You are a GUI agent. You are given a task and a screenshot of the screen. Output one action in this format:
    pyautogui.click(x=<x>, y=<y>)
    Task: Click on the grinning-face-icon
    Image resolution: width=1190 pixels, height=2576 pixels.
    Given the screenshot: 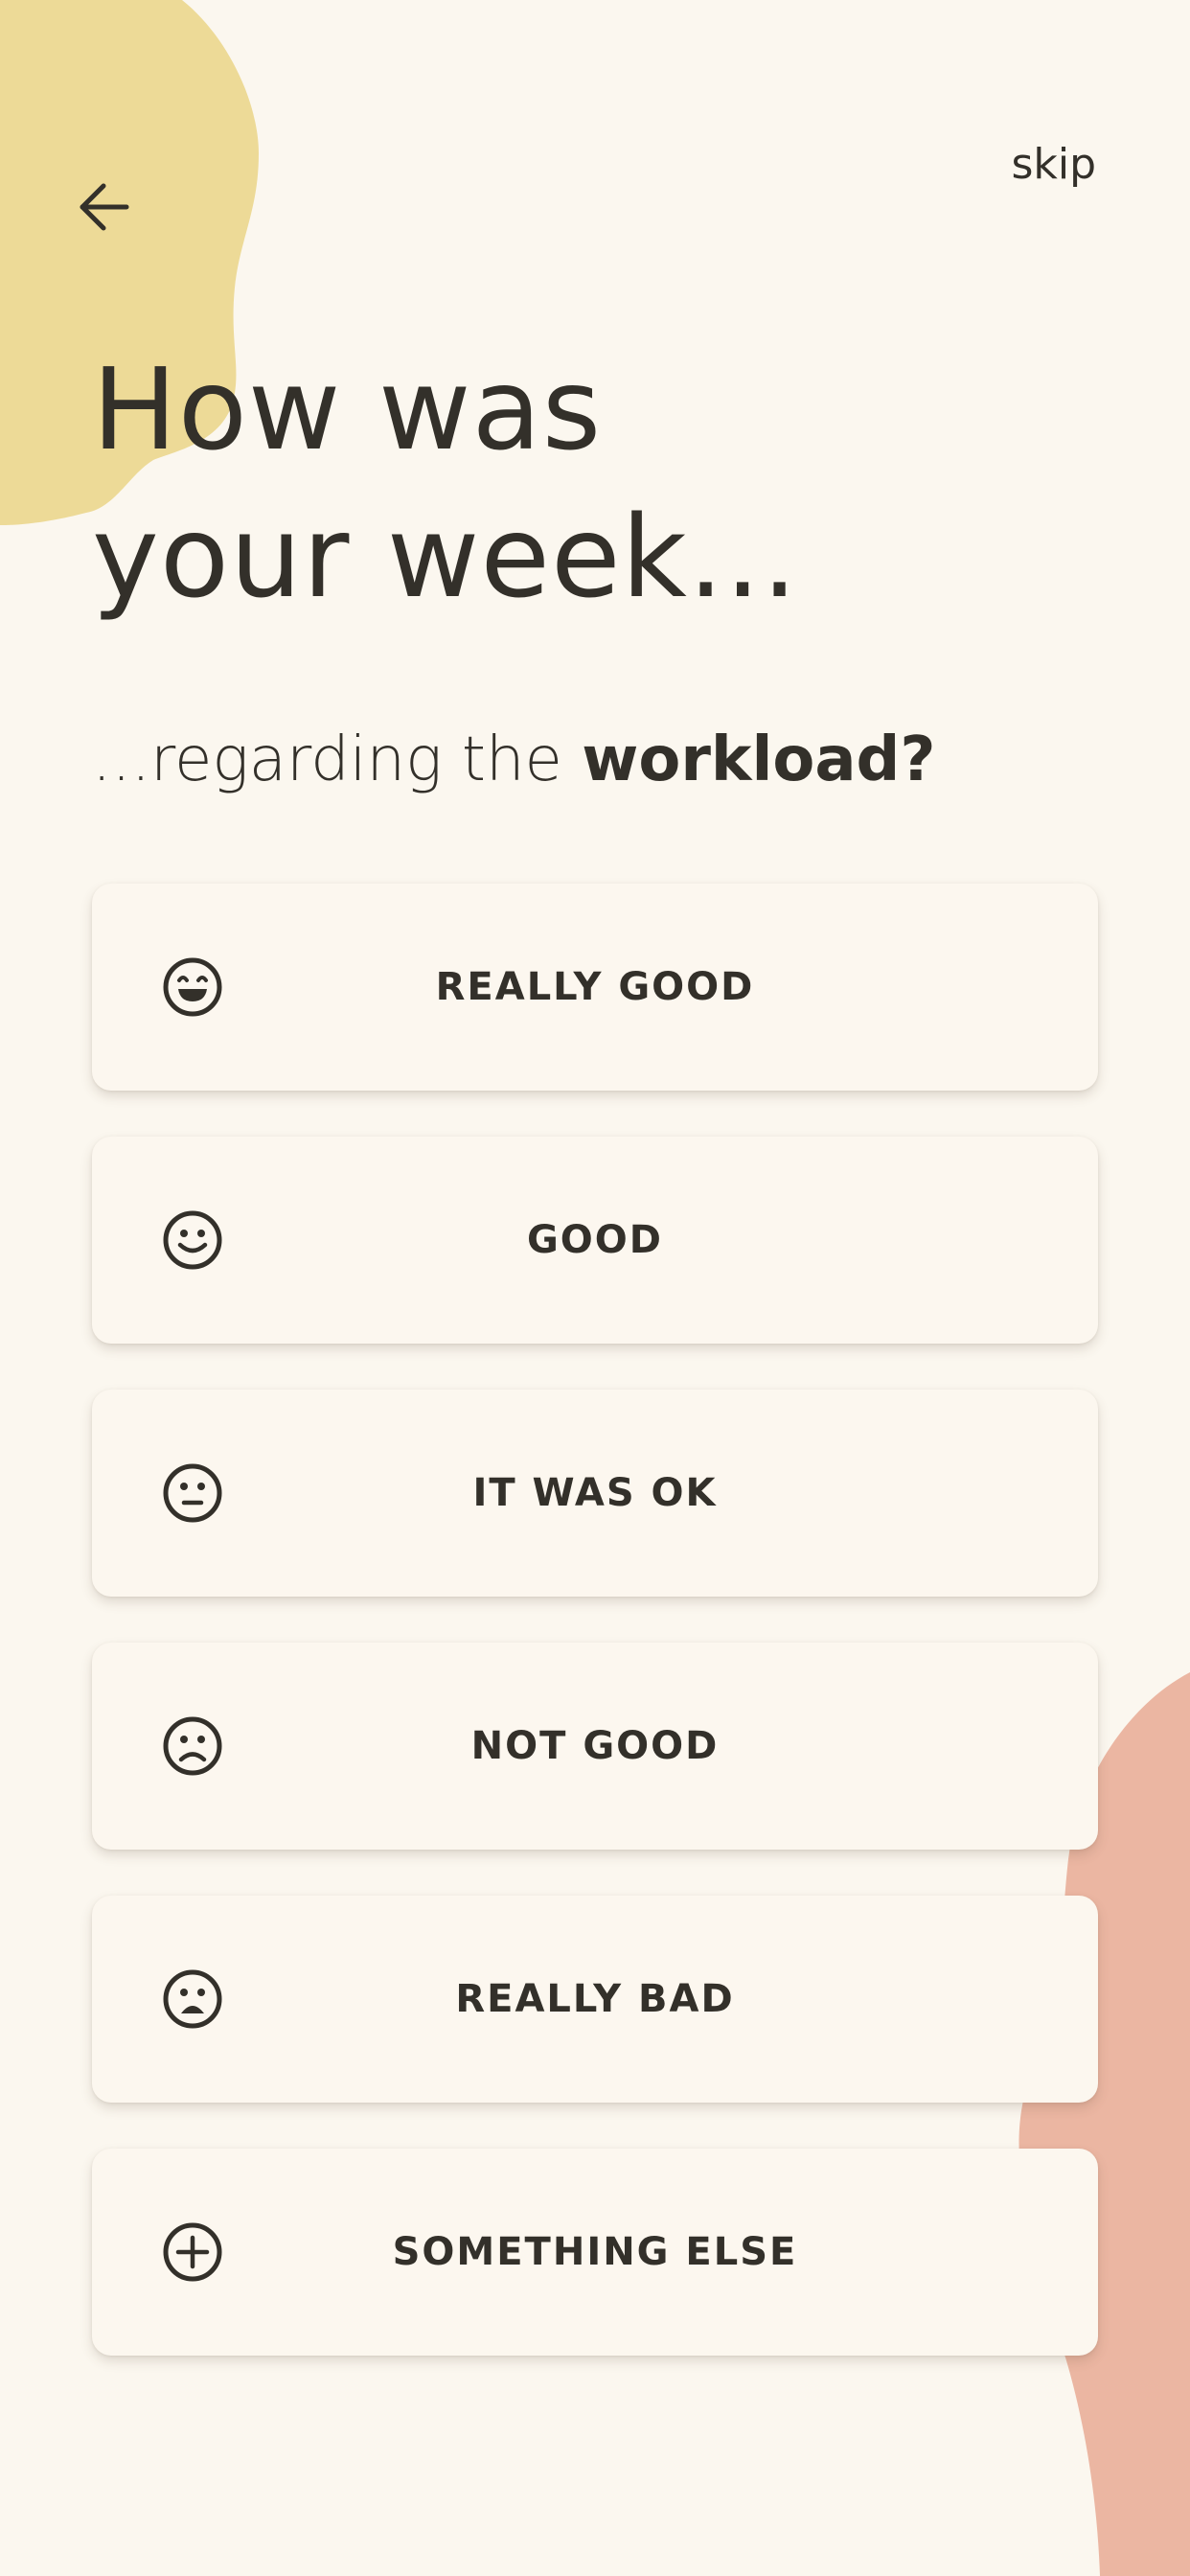 What is the action you would take?
    pyautogui.click(x=193, y=987)
    